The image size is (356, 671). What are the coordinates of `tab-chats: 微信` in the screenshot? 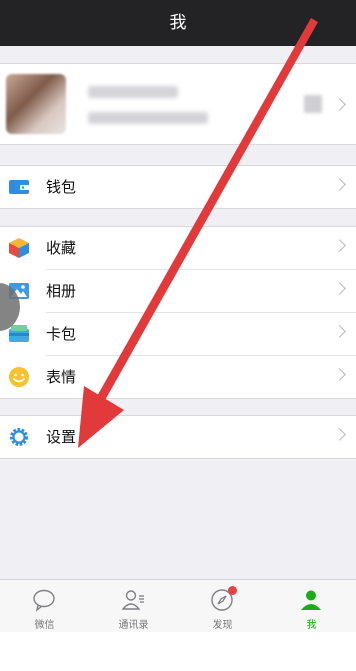 It's located at (44, 606).